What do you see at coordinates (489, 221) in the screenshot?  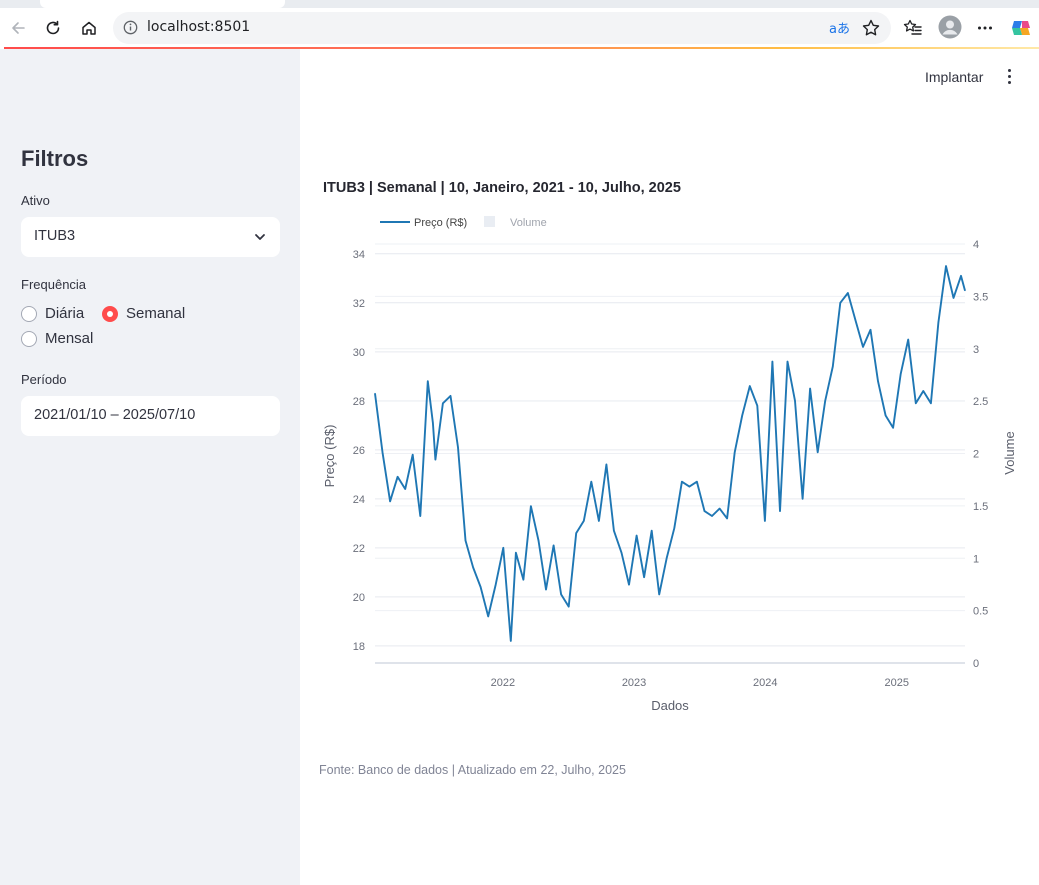 I see `legend-volume-swatch` at bounding box center [489, 221].